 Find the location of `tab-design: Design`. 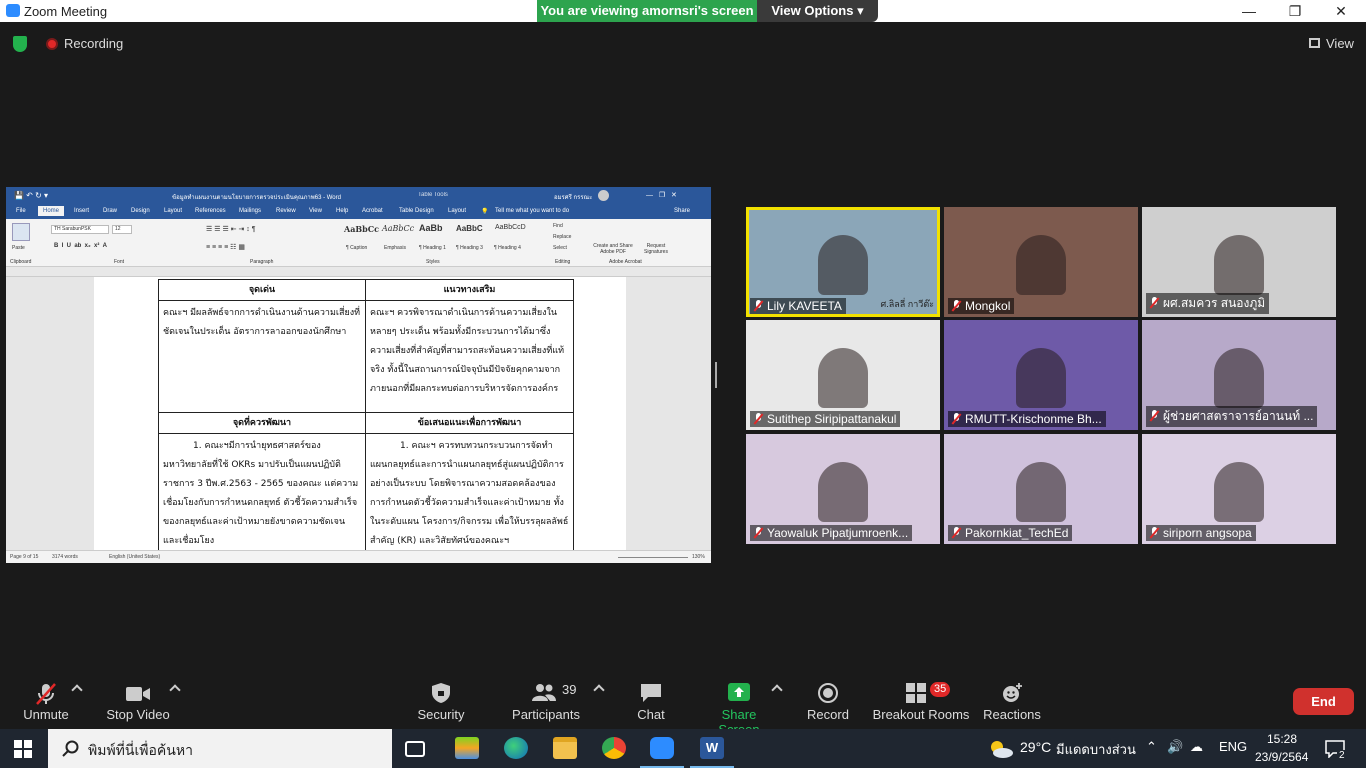

tab-design: Design is located at coordinates (140, 211).